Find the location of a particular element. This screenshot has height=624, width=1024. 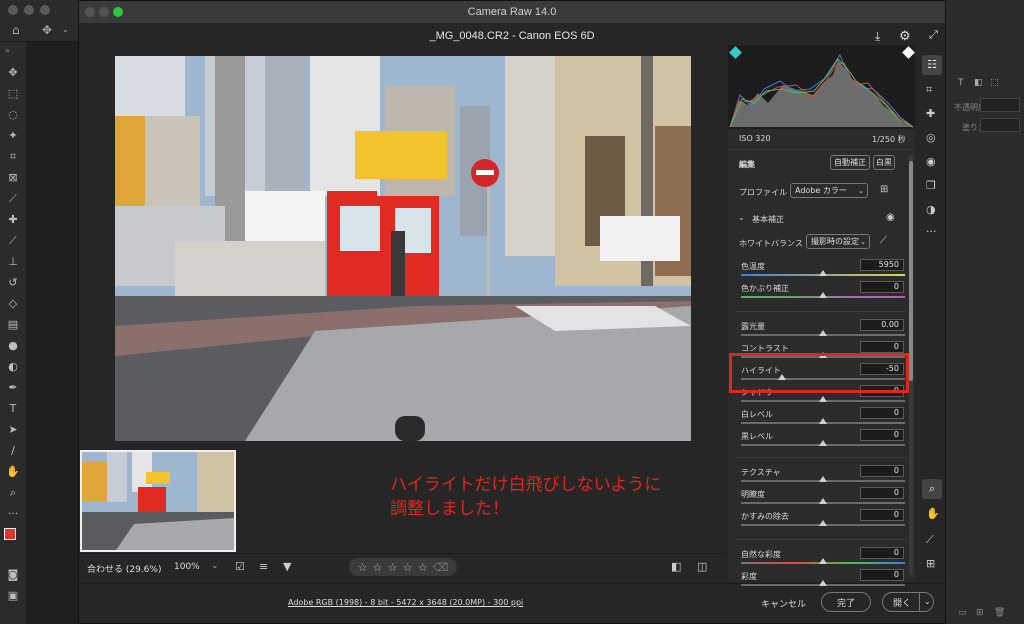

crop-icon: ⌗ is located at coordinates (929, 90).